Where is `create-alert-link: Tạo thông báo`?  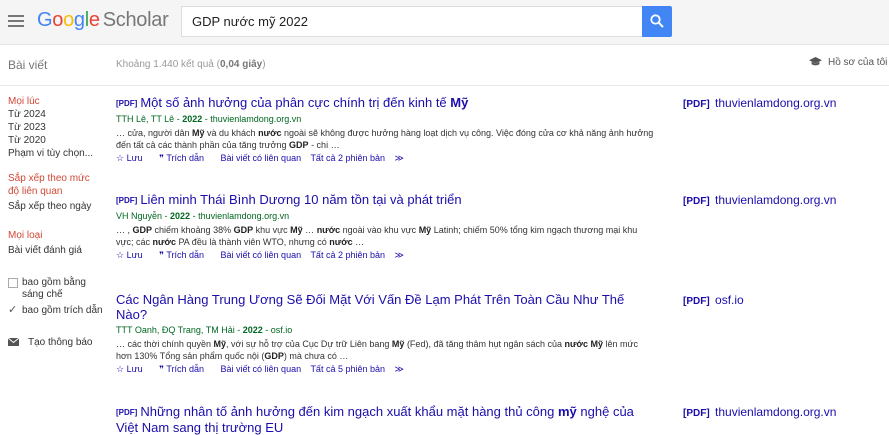 create-alert-link: Tạo thông báo is located at coordinates (58, 342).